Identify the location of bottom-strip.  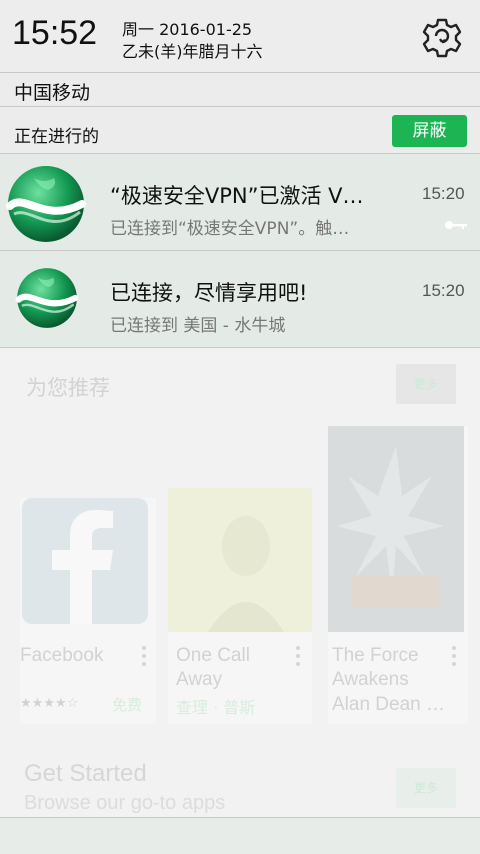
(240, 836).